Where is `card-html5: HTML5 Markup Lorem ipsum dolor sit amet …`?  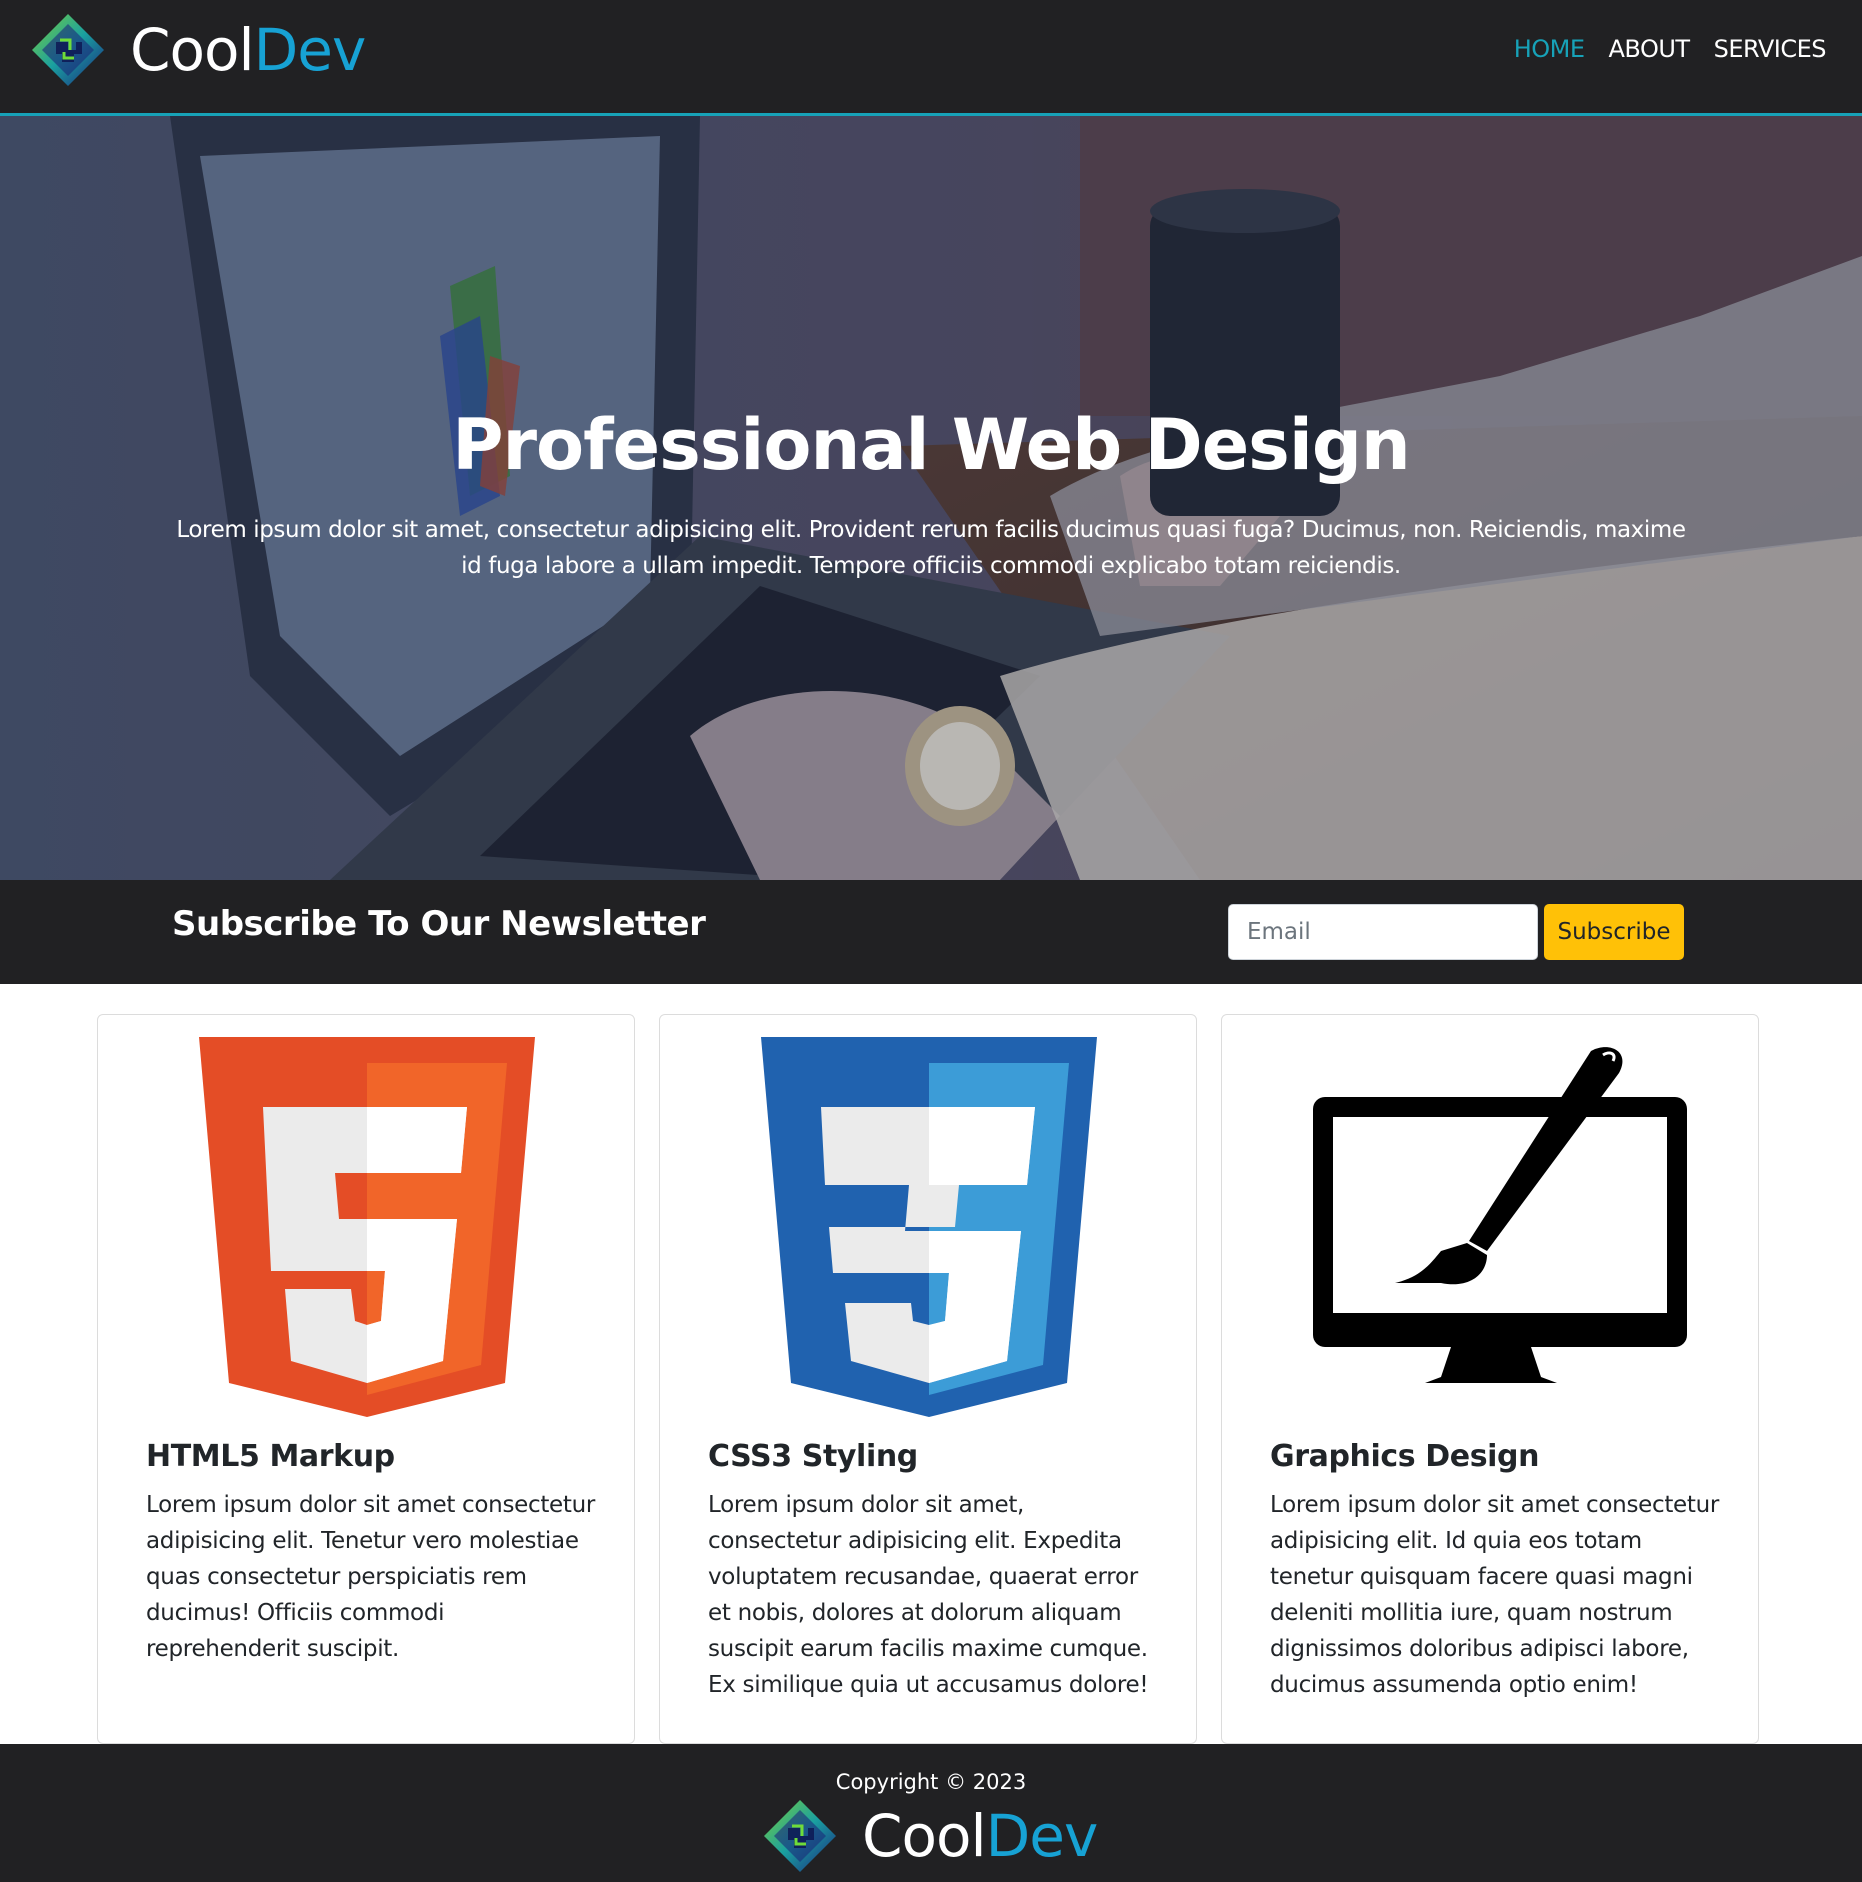
card-html5: HTML5 Markup Lorem ipsum dolor sit amet … is located at coordinates (366, 1379).